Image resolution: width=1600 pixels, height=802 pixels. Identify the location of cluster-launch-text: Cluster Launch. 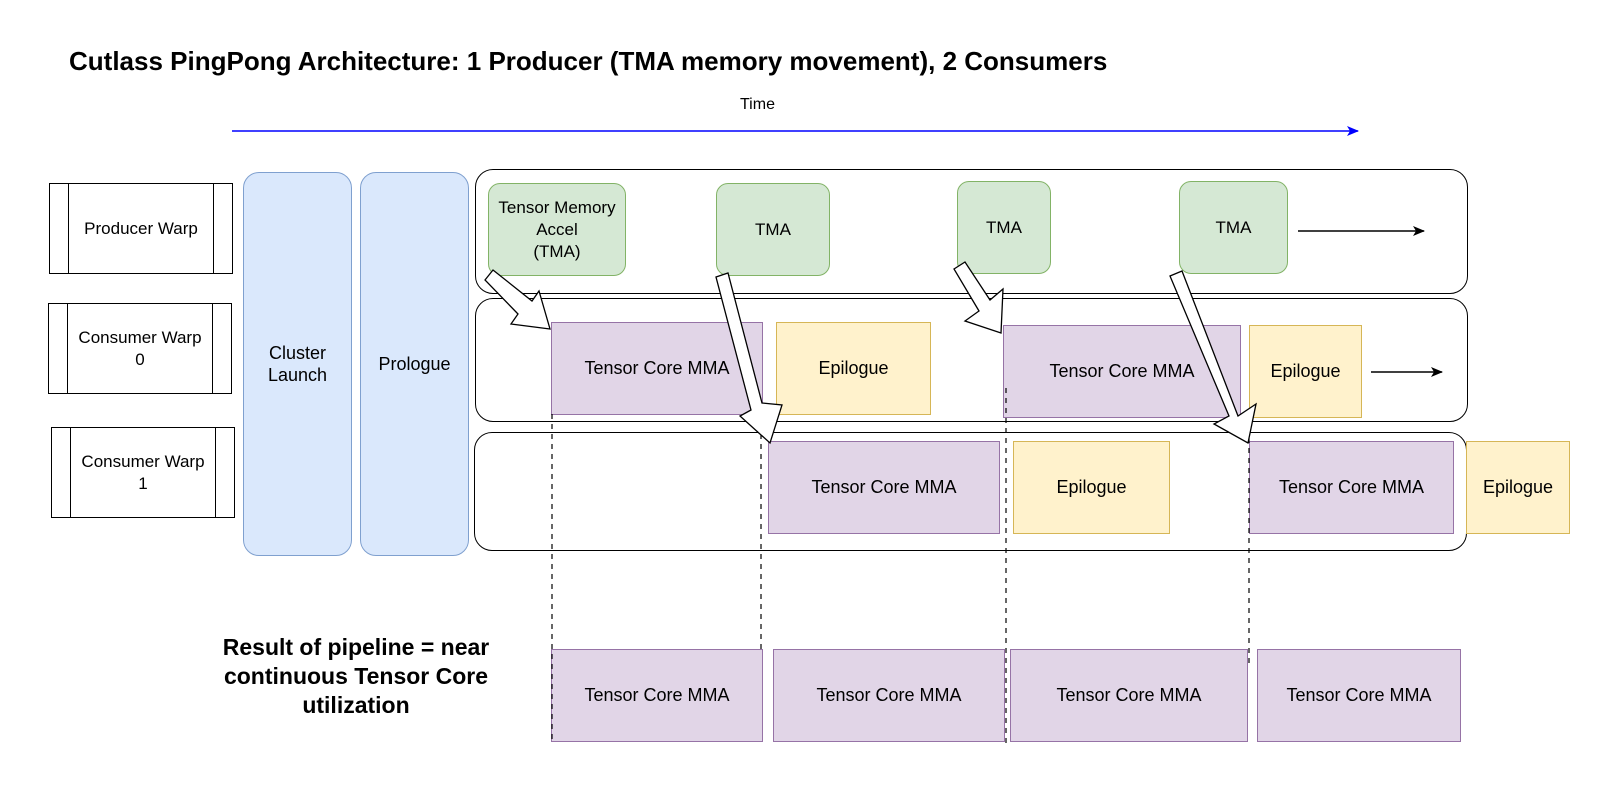
(297, 364).